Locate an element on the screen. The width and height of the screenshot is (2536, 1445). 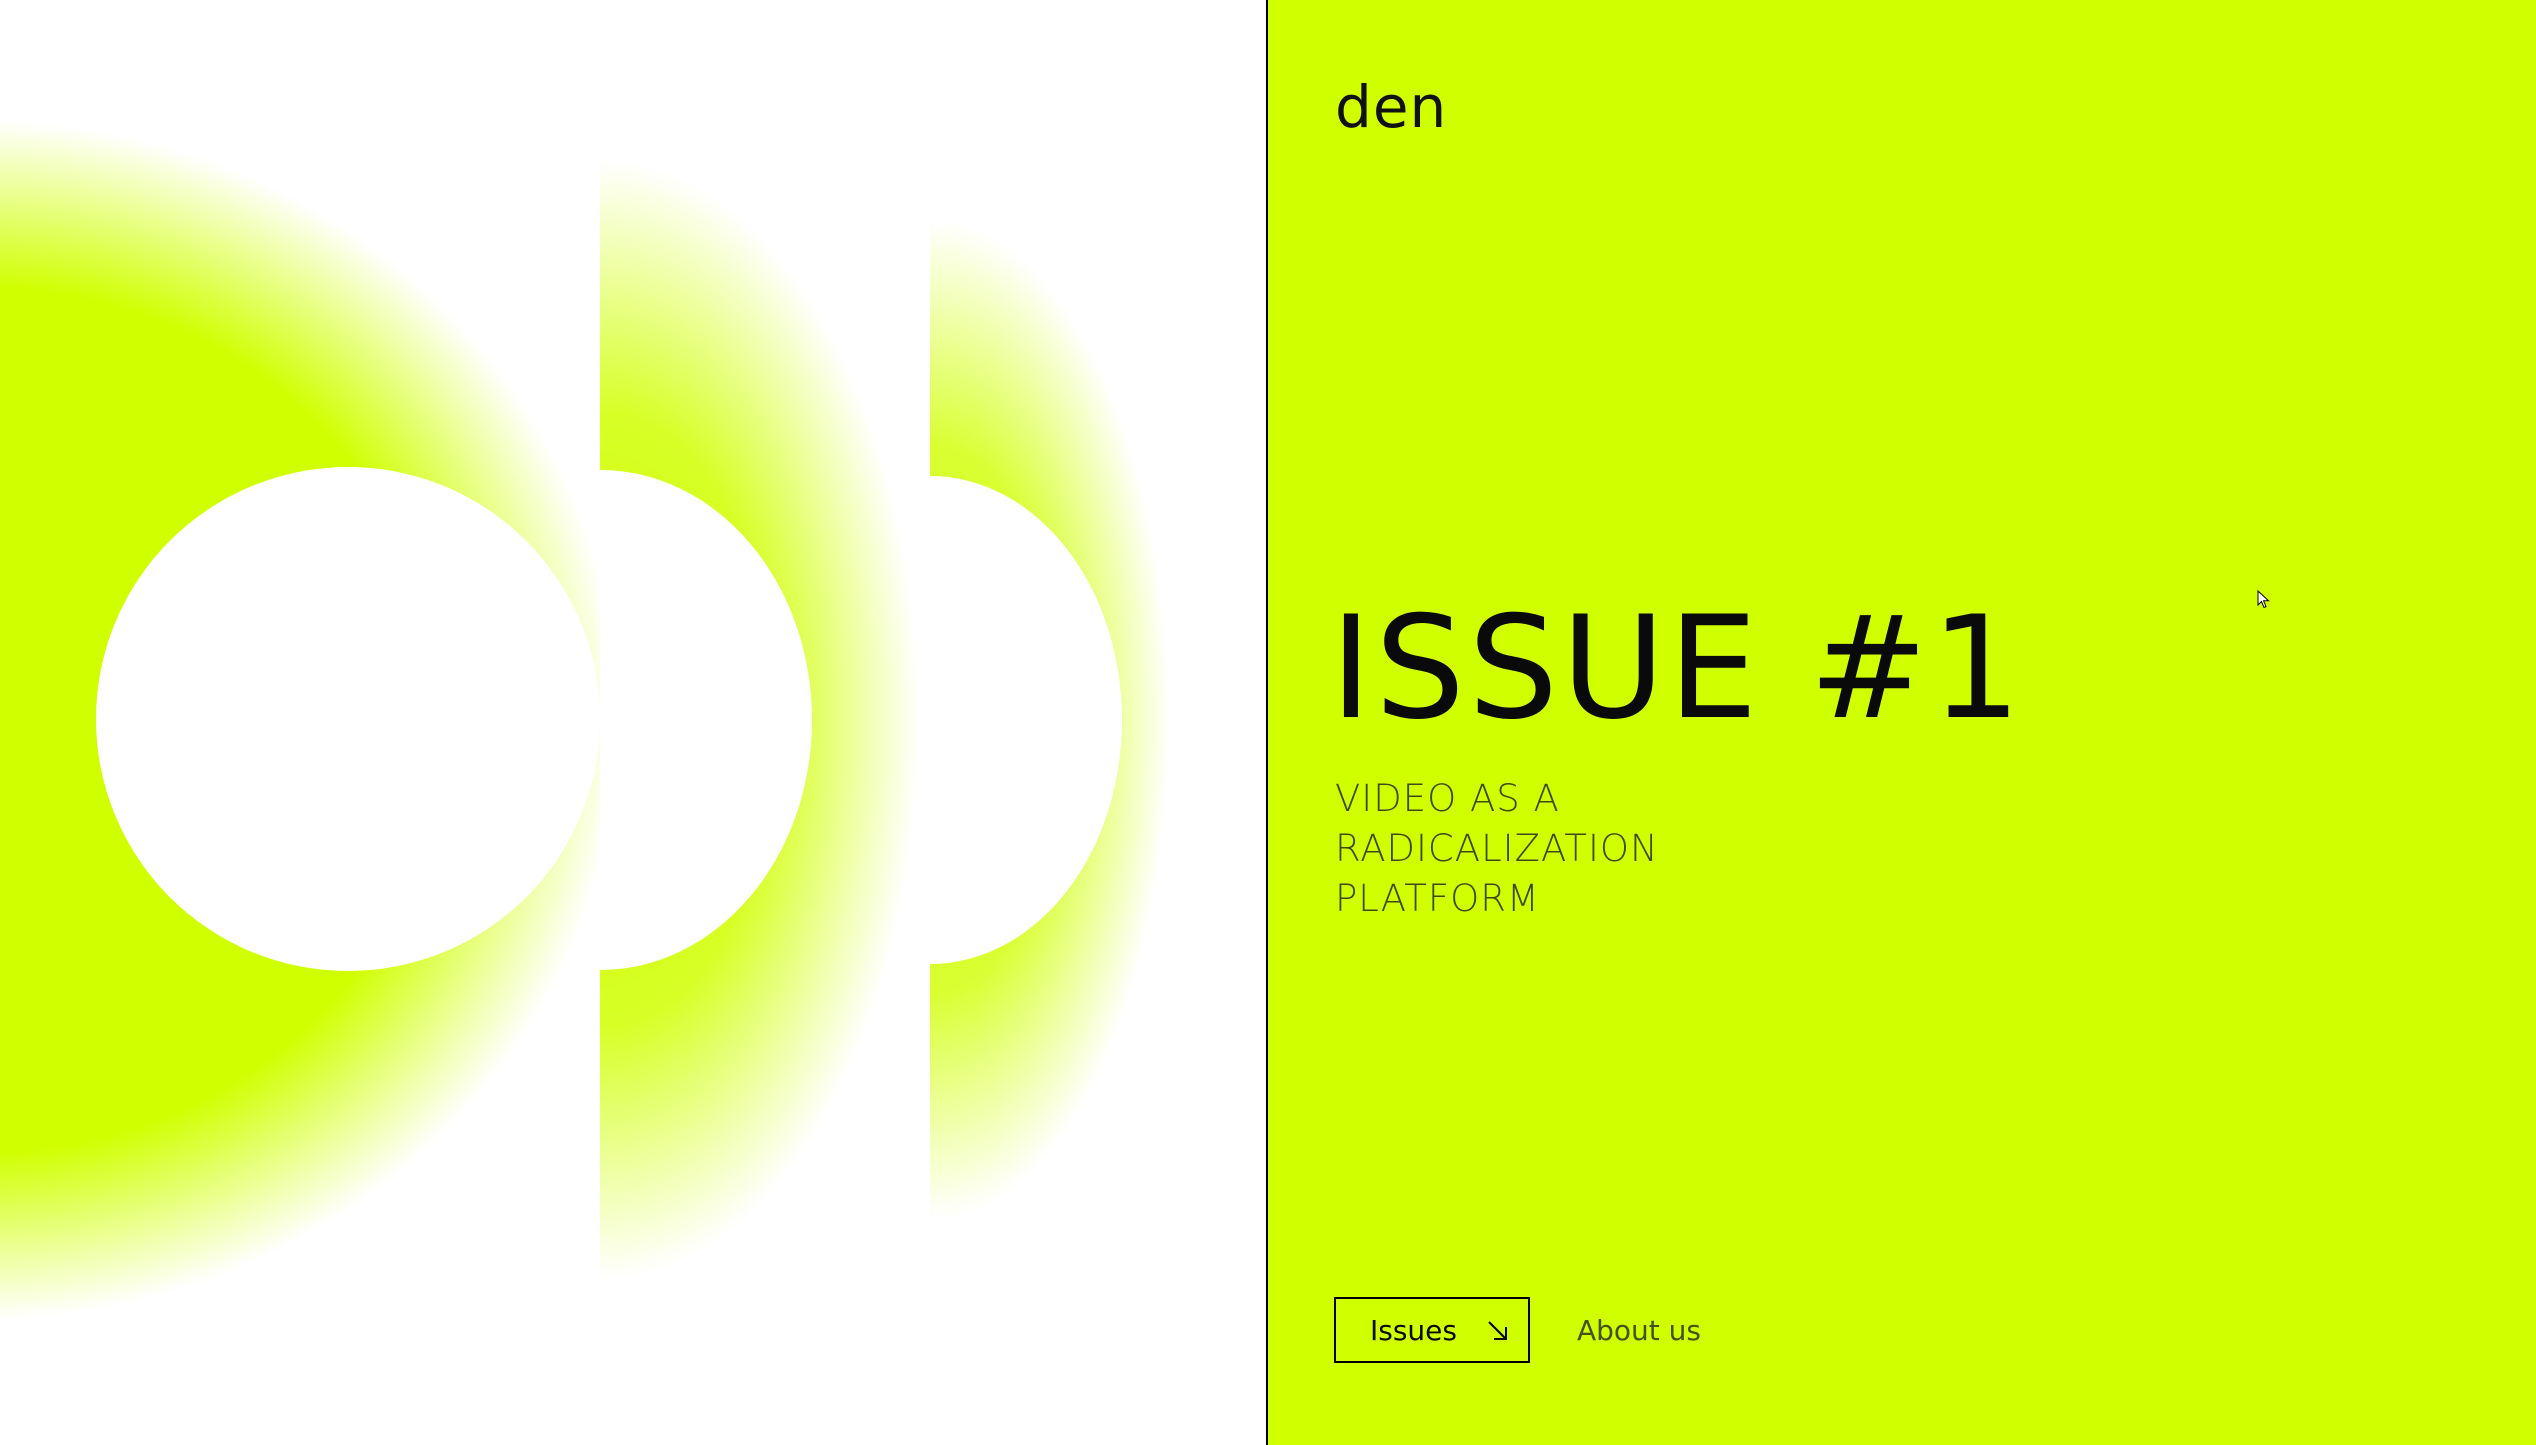
issues-button: Issues is located at coordinates (1432, 1330).